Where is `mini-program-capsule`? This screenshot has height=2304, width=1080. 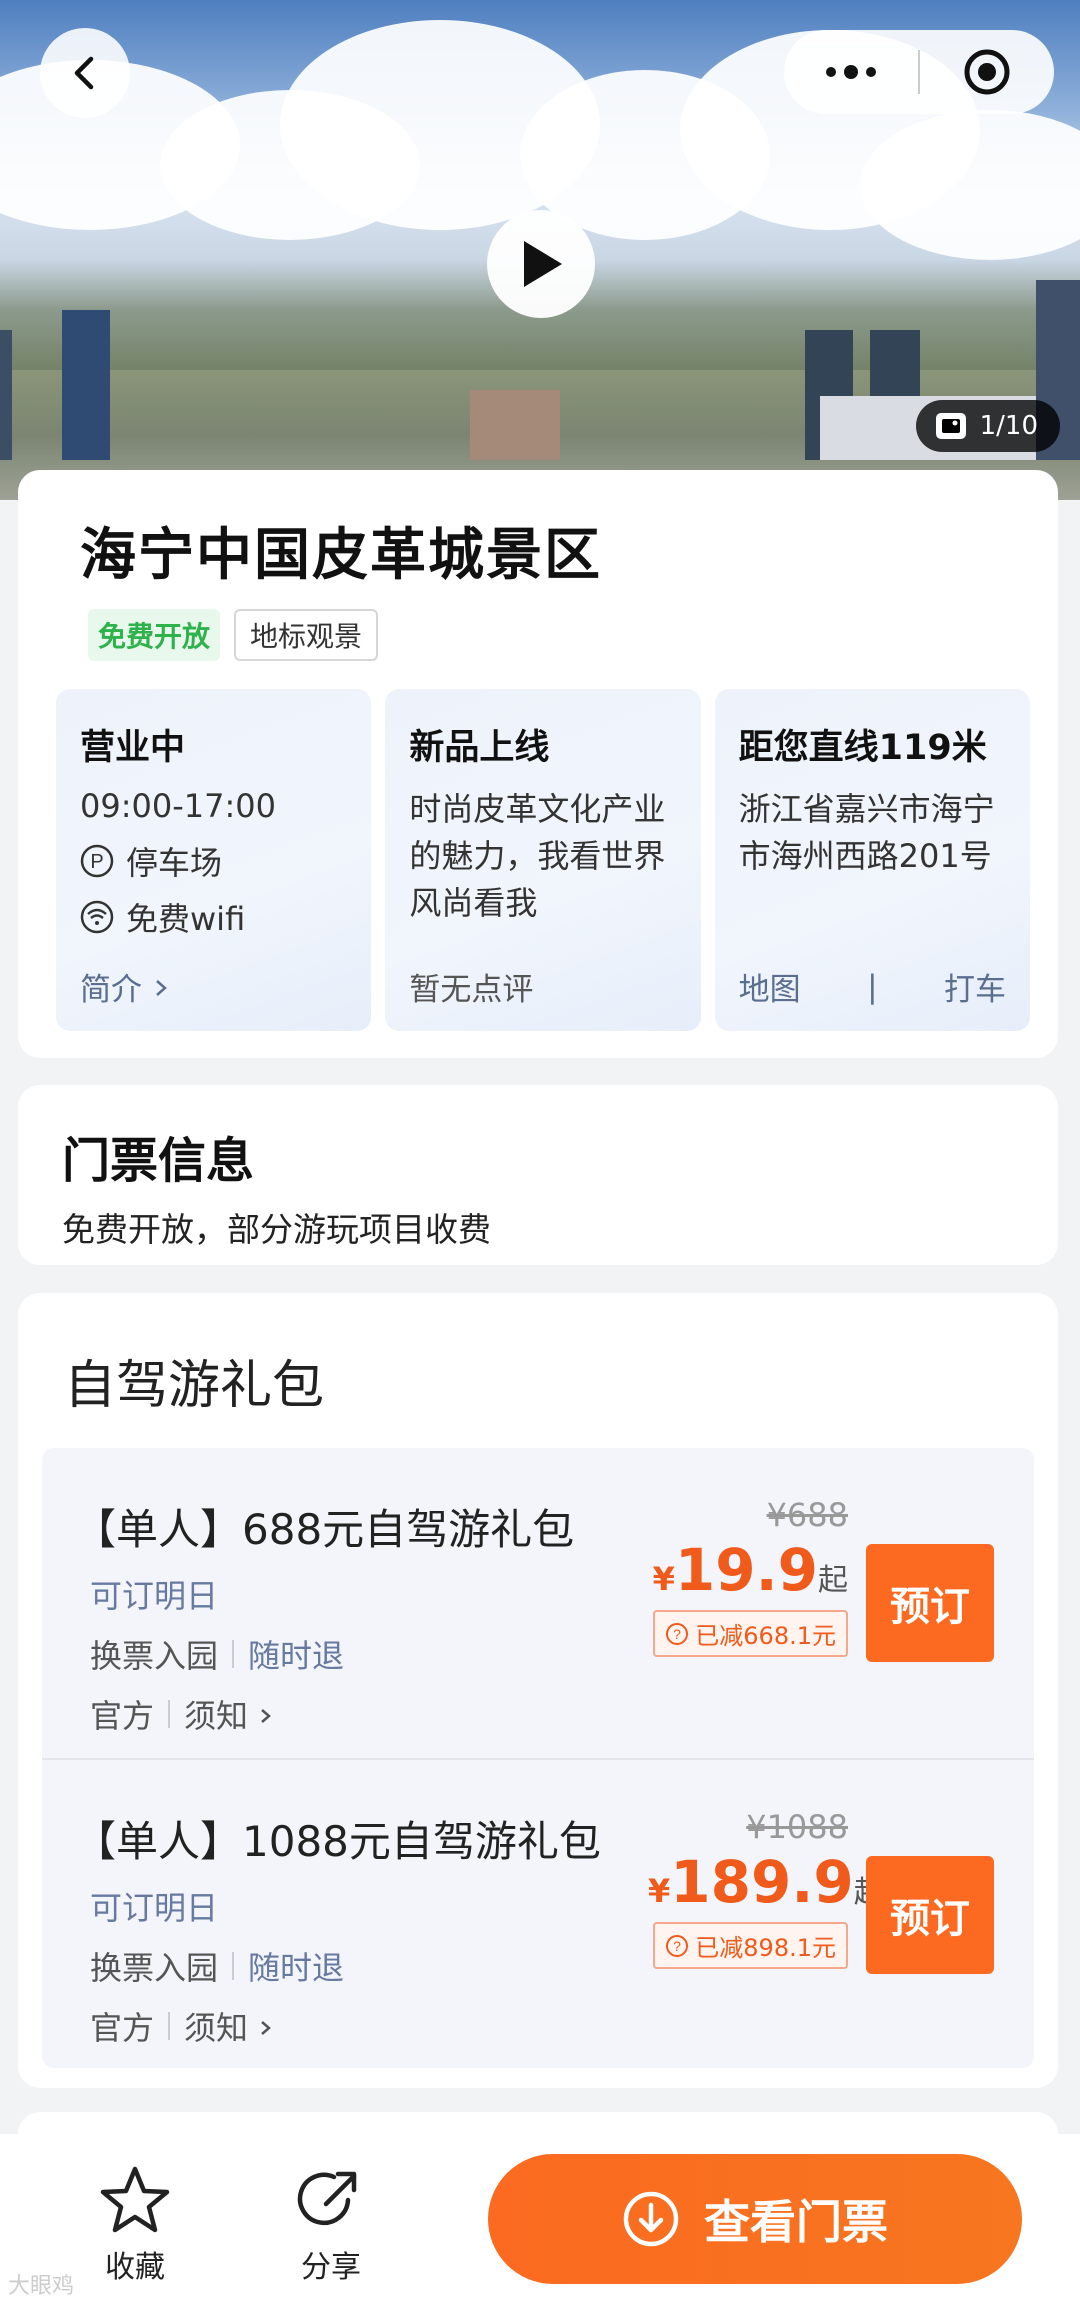
mini-program-capsule is located at coordinates (919, 72).